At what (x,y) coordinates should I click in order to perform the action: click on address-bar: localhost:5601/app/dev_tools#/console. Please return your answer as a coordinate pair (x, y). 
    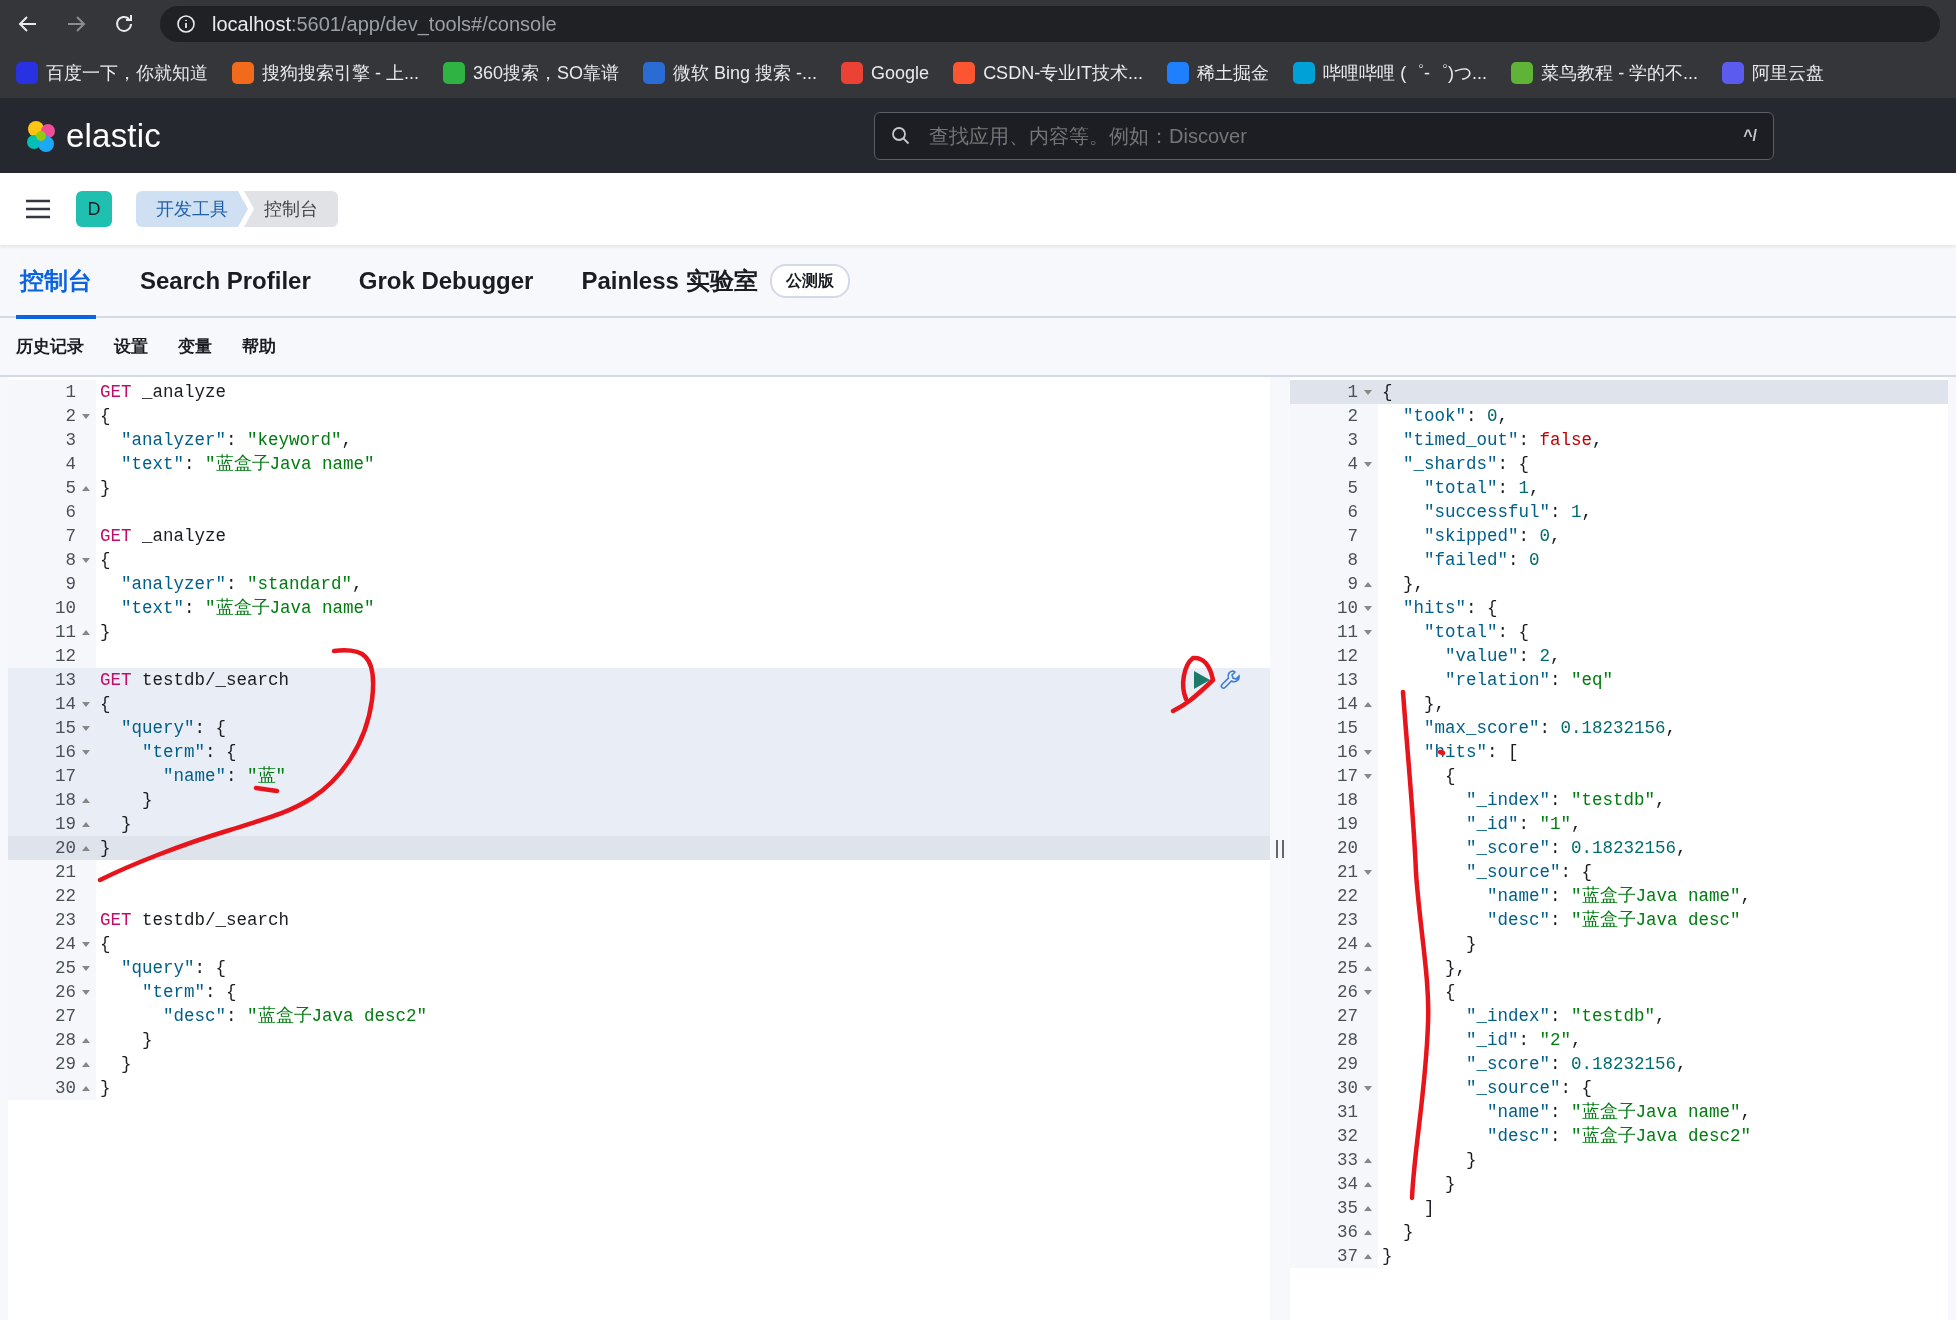
    Looking at the image, I should click on (1050, 24).